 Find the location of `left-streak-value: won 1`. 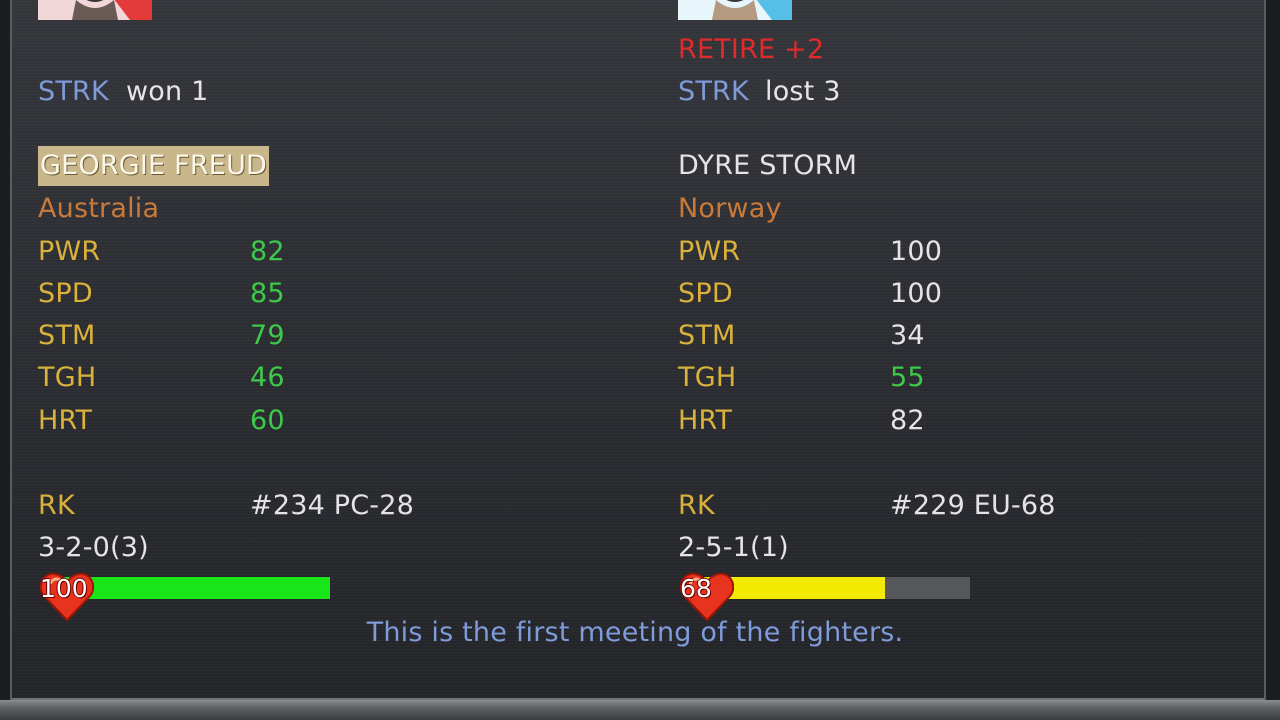

left-streak-value: won 1 is located at coordinates (167, 91).